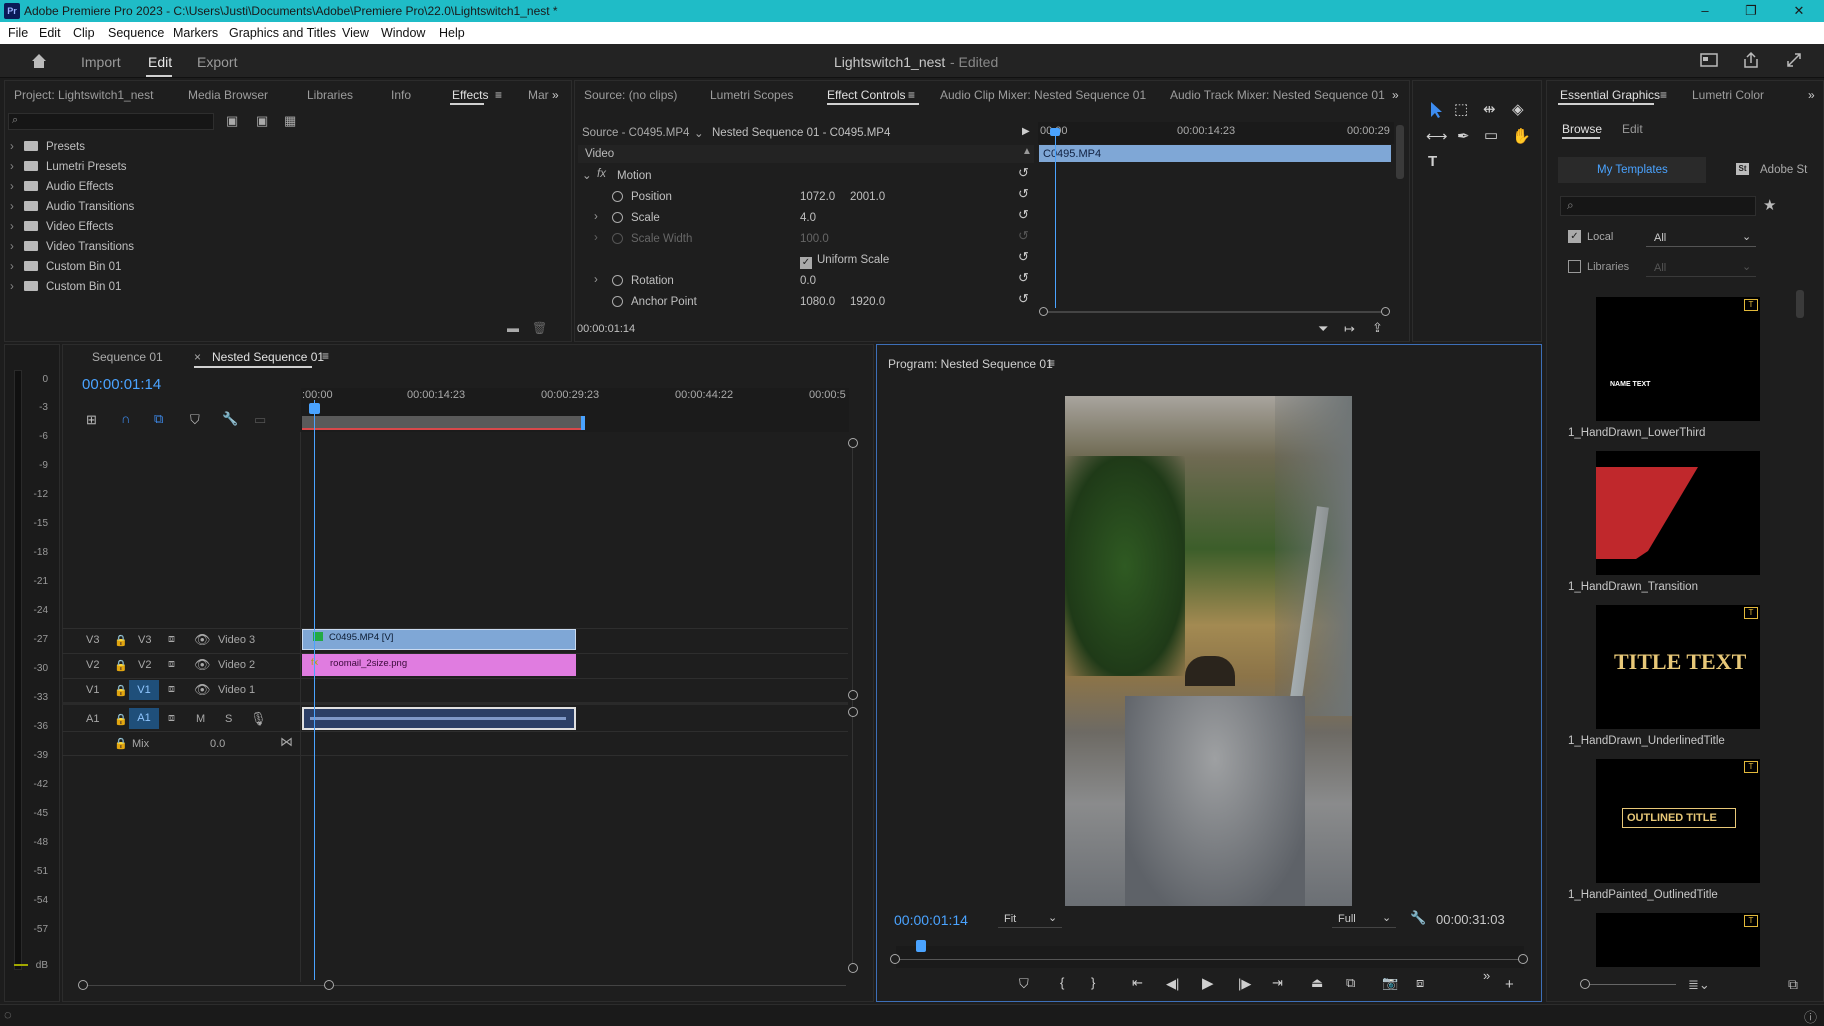 The height and width of the screenshot is (1026, 1824). I want to click on subtab-browse: Browse, so click(1582, 129).